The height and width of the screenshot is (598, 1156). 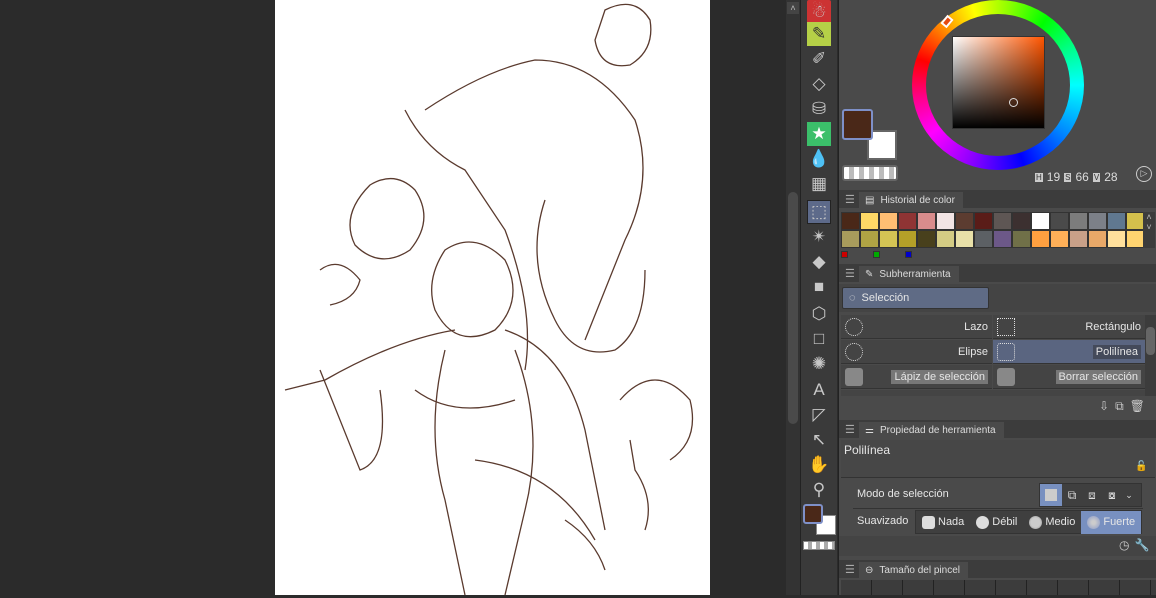 I want to click on airbrush-tool-icon: ⛁, so click(x=819, y=109).